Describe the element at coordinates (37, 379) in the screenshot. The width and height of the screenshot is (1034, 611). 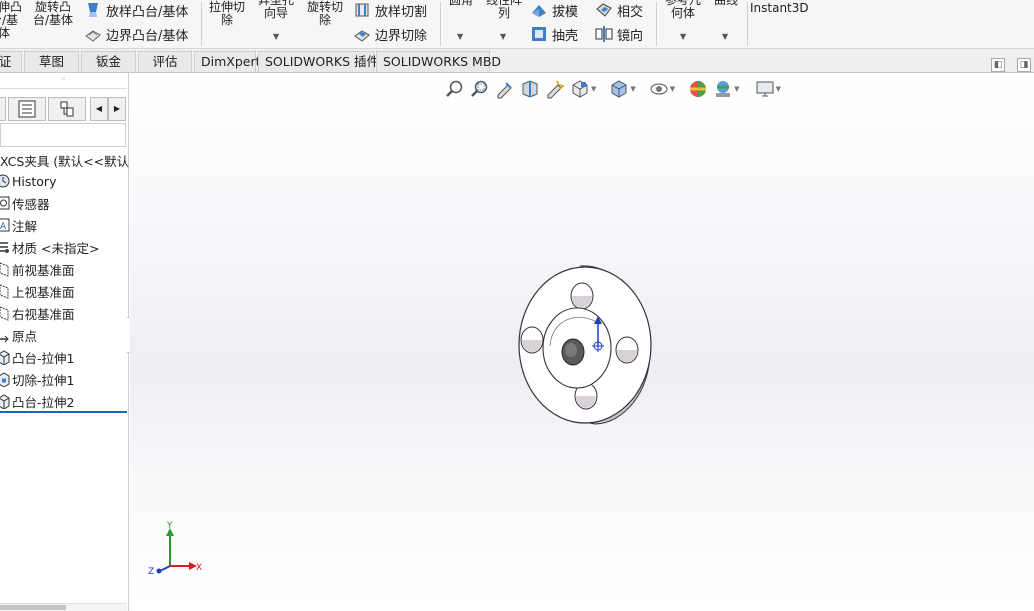
I see `tree-item-cut-extrude1: 切除-拉伸1` at that location.